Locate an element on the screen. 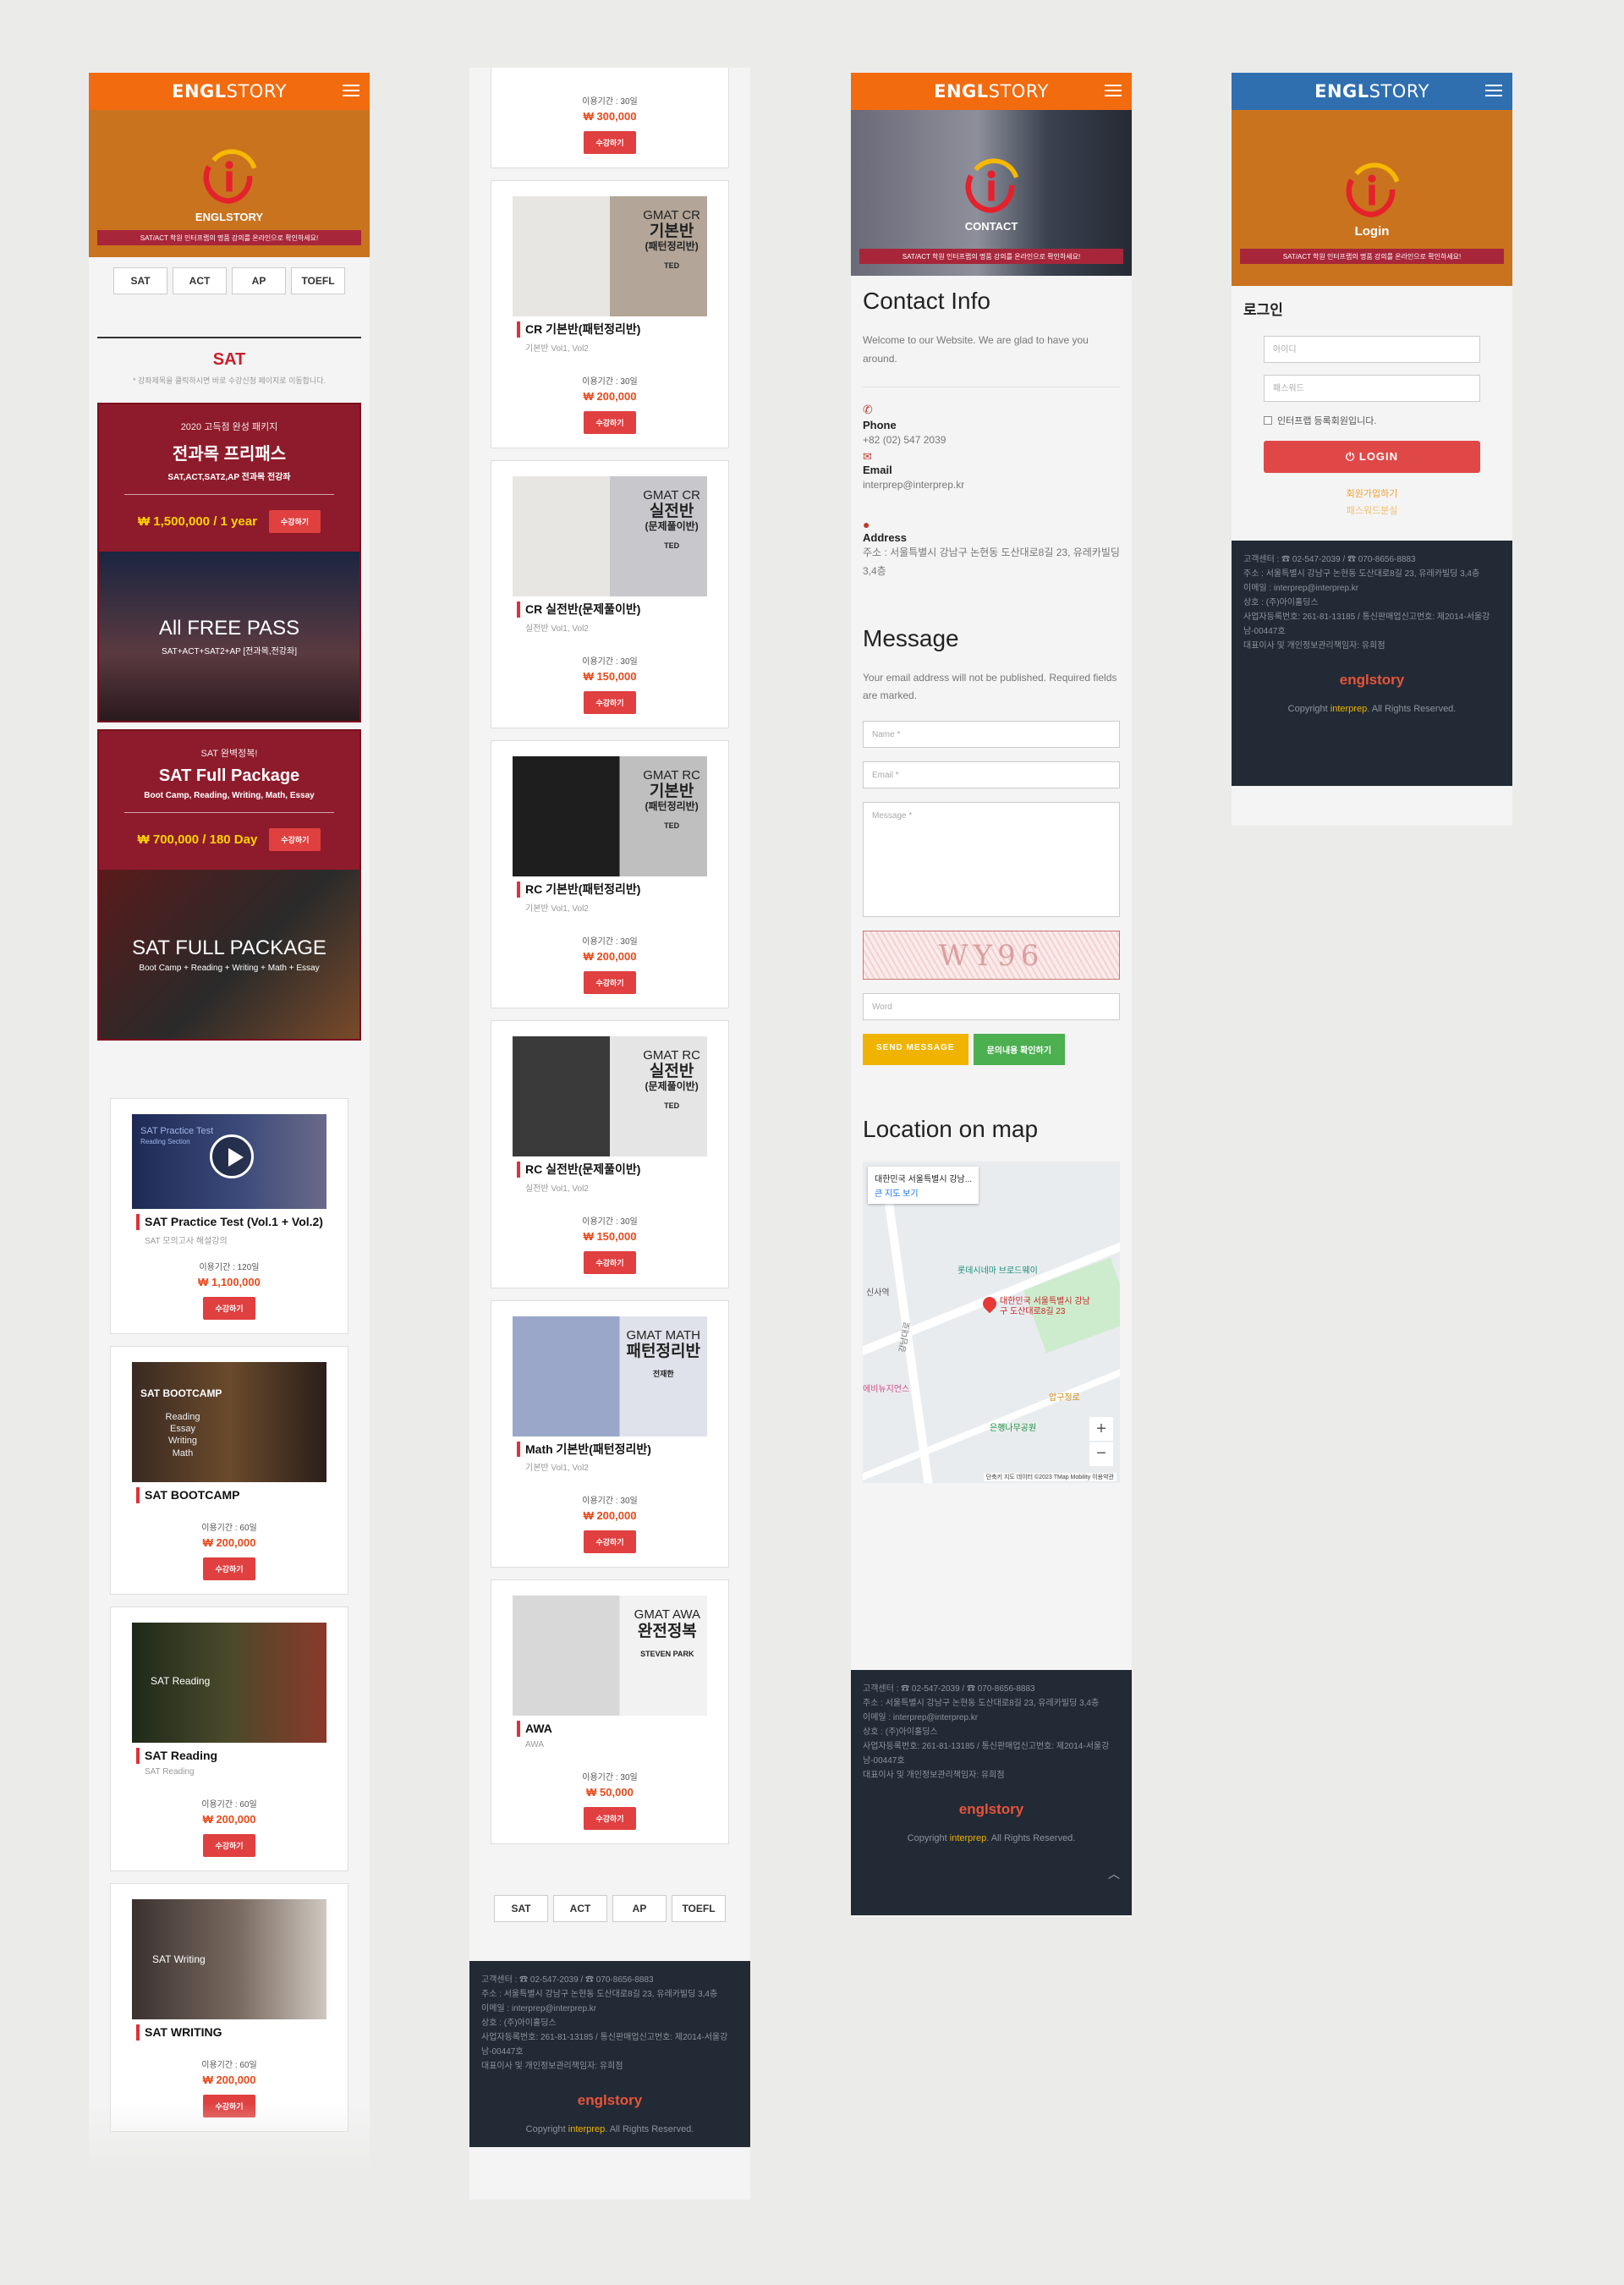 Image resolution: width=1624 pixels, height=2285 pixels. phone-icon: ✆ is located at coordinates (868, 410).